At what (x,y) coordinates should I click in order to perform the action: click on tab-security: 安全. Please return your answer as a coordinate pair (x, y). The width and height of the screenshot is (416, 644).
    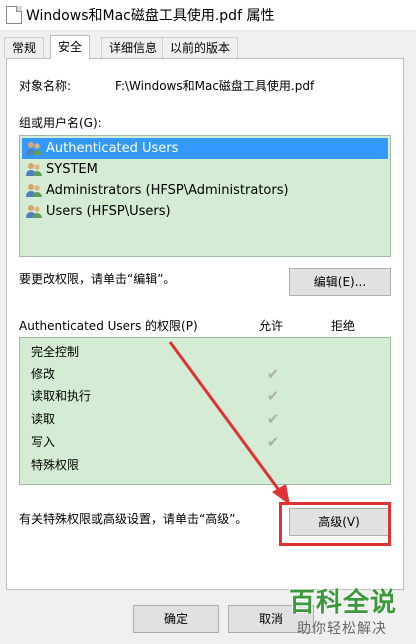
    Looking at the image, I should click on (70, 47).